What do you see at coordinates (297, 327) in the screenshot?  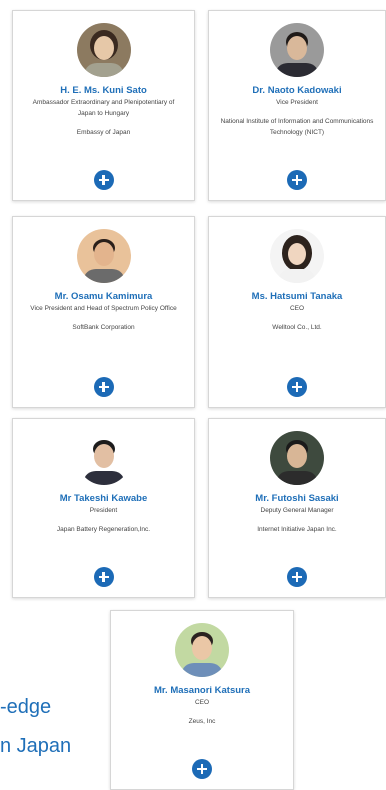 I see `speaker-organization: Welltool Co., Ltd.` at bounding box center [297, 327].